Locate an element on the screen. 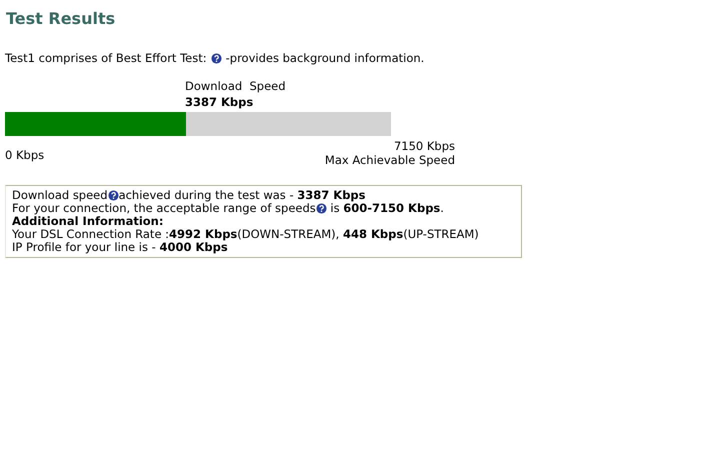 The image size is (720, 450). max-label: Max Achievable Speed is located at coordinates (389, 160).